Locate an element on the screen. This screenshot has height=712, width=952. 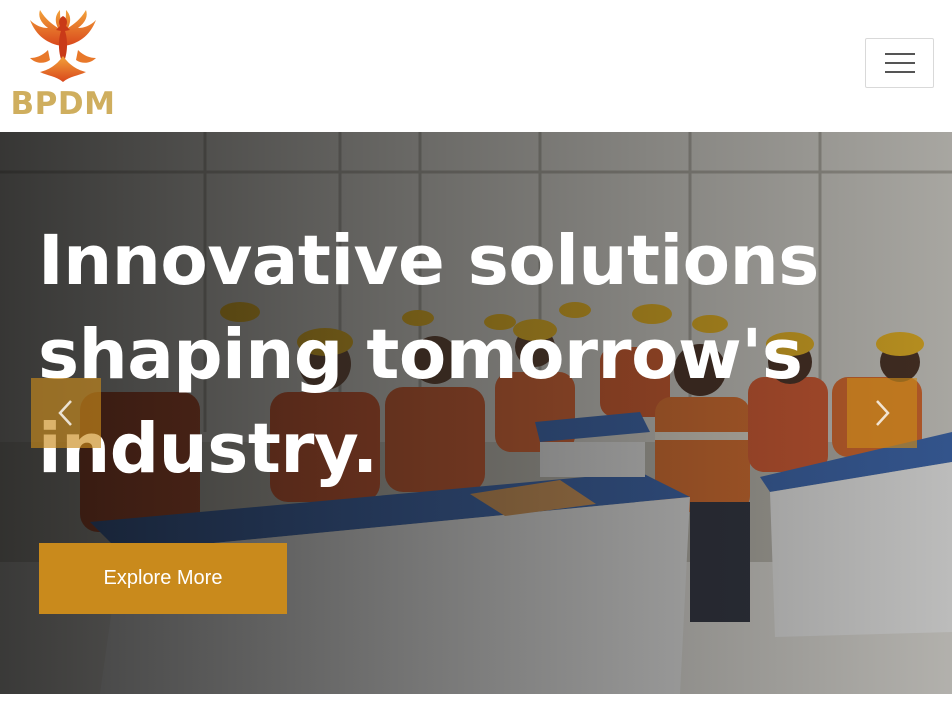
chevron-left-icon is located at coordinates (65, 413).